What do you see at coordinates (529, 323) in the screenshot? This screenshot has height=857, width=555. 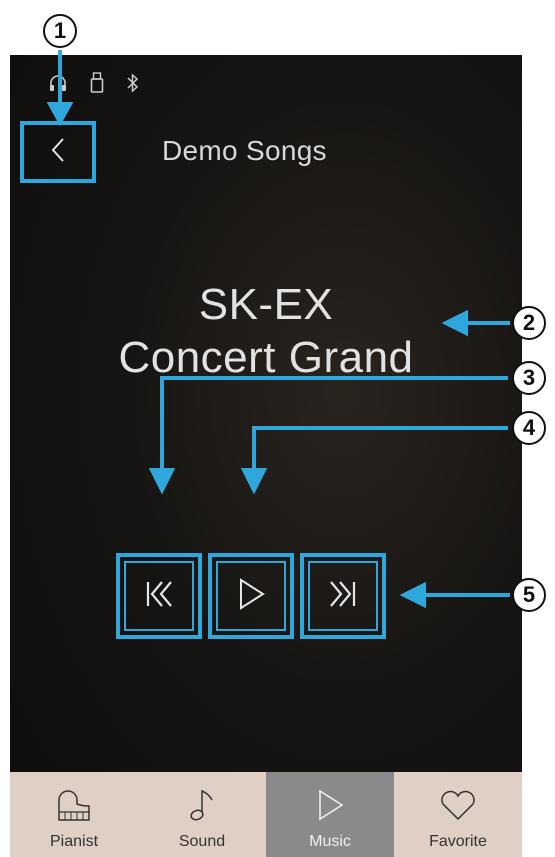 I see `callout-2: 2` at bounding box center [529, 323].